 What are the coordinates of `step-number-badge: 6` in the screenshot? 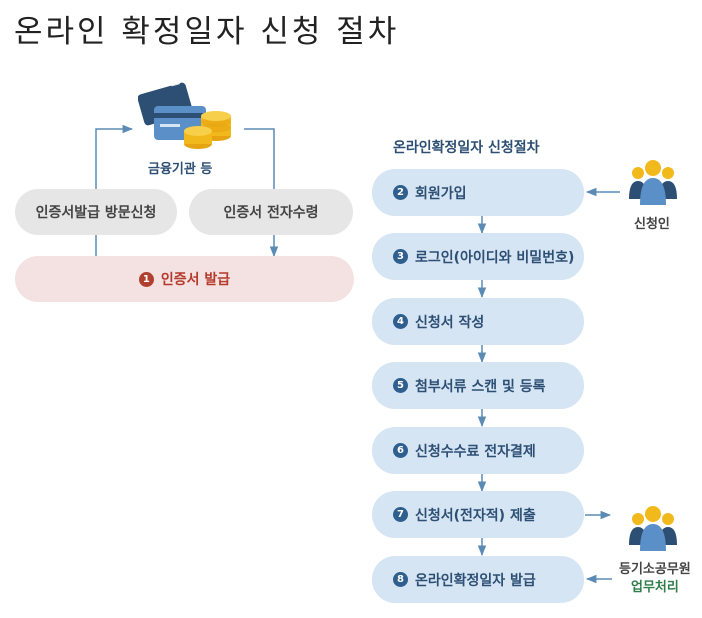 It's located at (400, 450).